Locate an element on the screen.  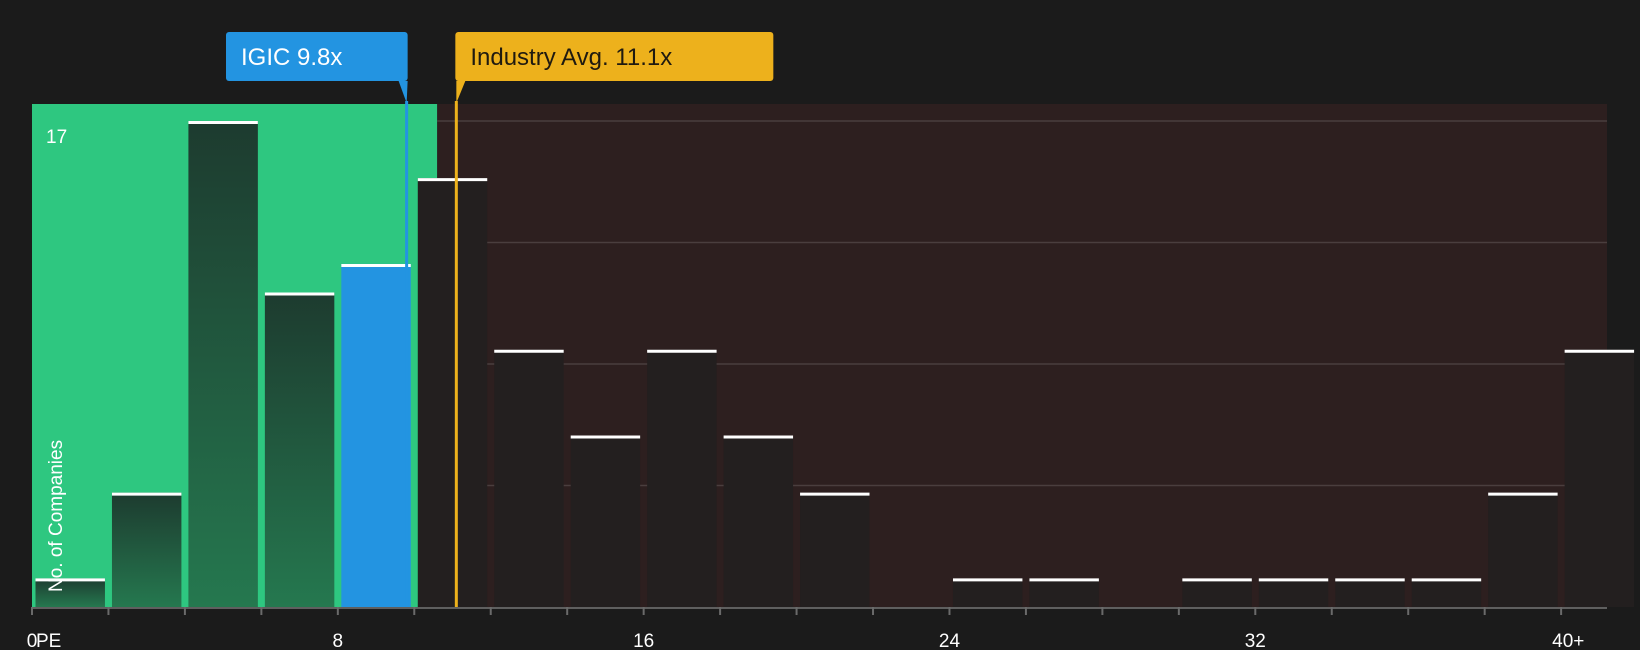
x-tick-label: 24 is located at coordinates (950, 640).